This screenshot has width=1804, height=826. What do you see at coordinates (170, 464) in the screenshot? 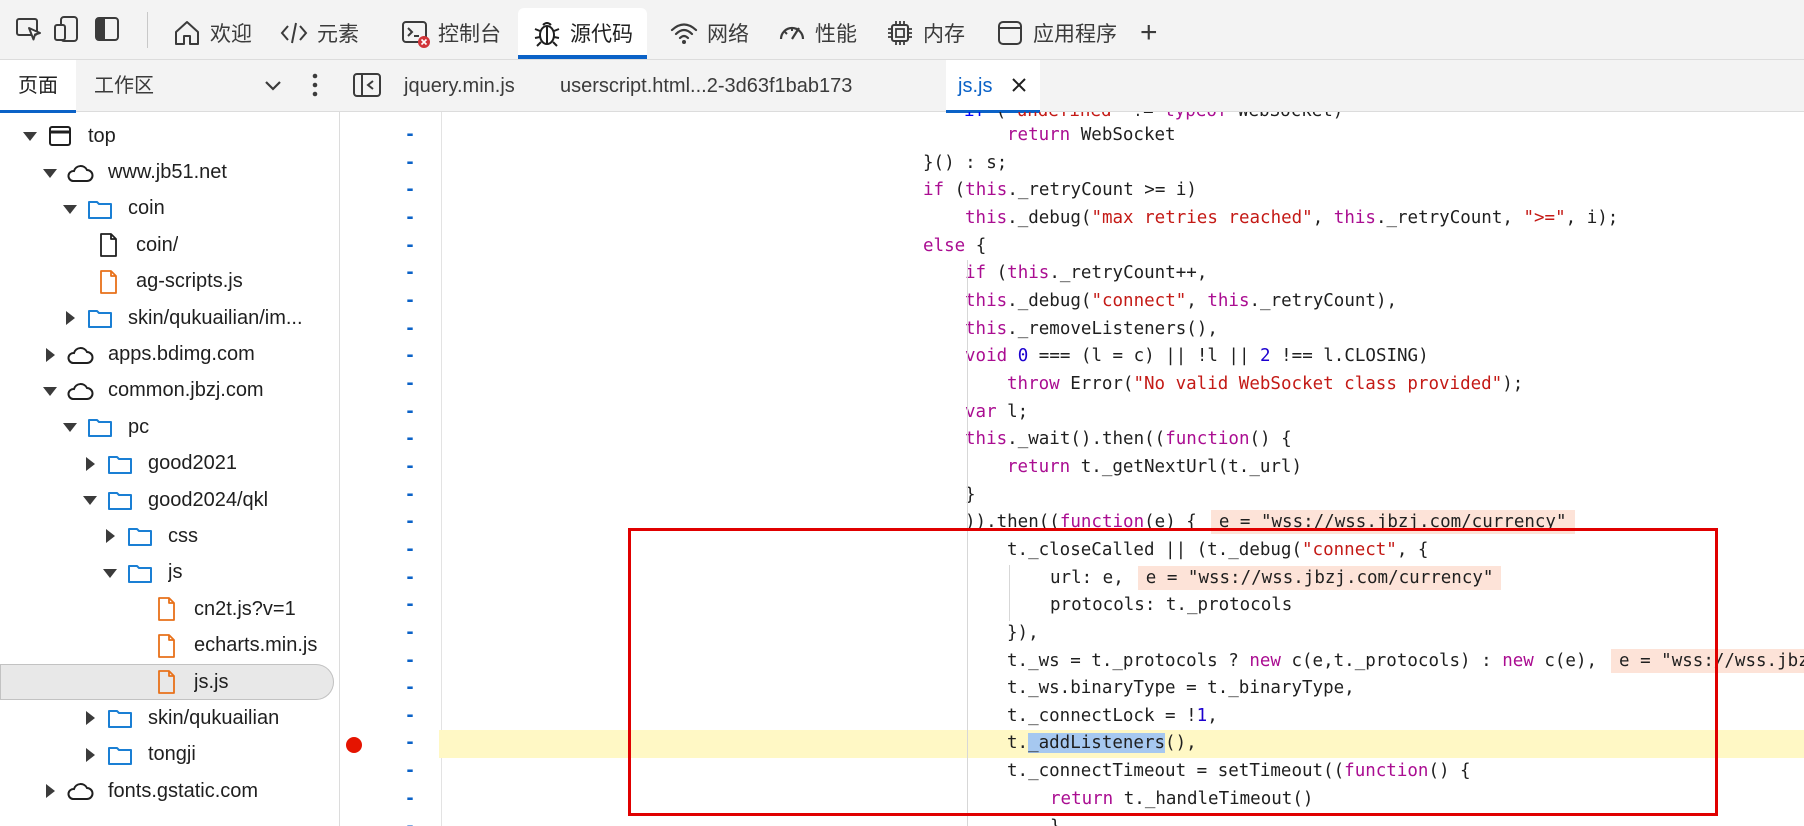
I see `tree-item-folder: good2021` at bounding box center [170, 464].